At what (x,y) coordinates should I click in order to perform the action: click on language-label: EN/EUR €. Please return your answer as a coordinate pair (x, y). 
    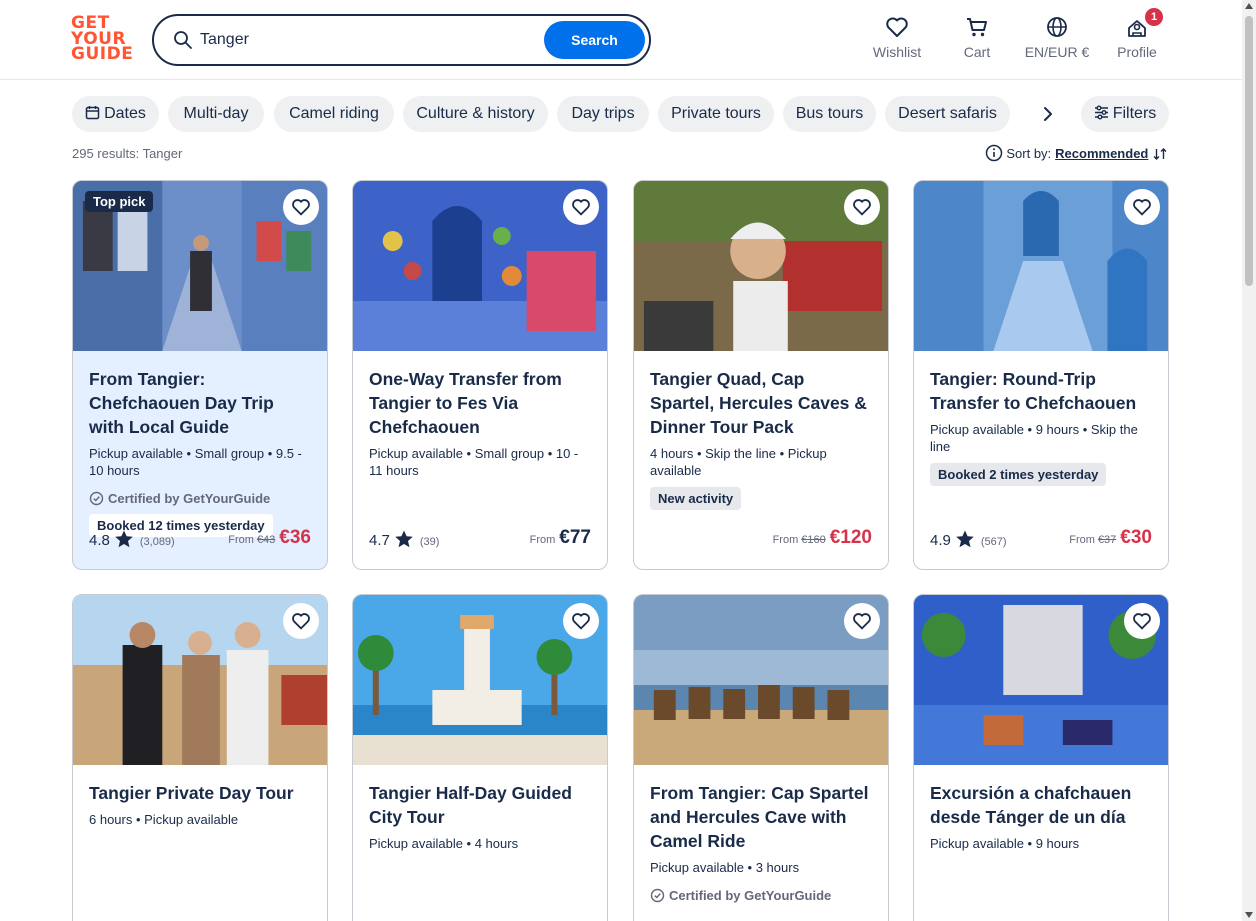
    Looking at the image, I should click on (1057, 52).